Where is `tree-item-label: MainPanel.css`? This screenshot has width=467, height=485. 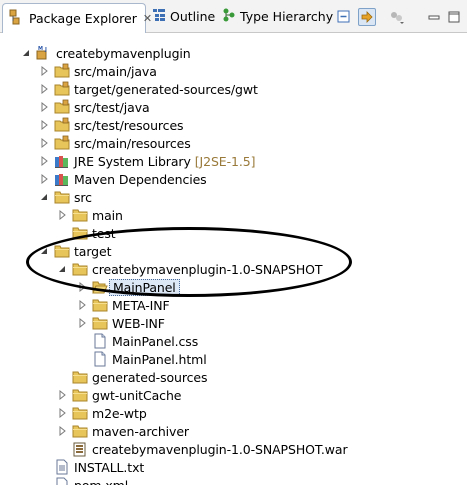
tree-item-label: MainPanel.css is located at coordinates (155, 341).